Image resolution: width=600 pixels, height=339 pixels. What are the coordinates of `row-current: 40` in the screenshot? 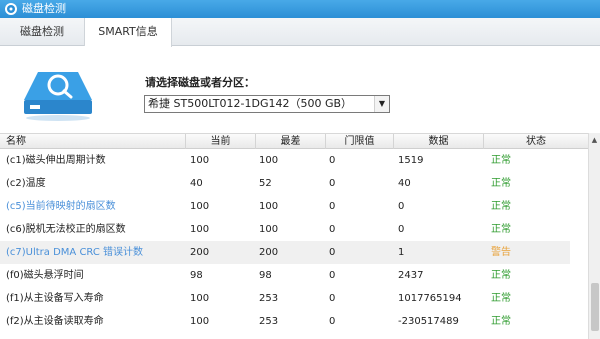 It's located at (196, 183).